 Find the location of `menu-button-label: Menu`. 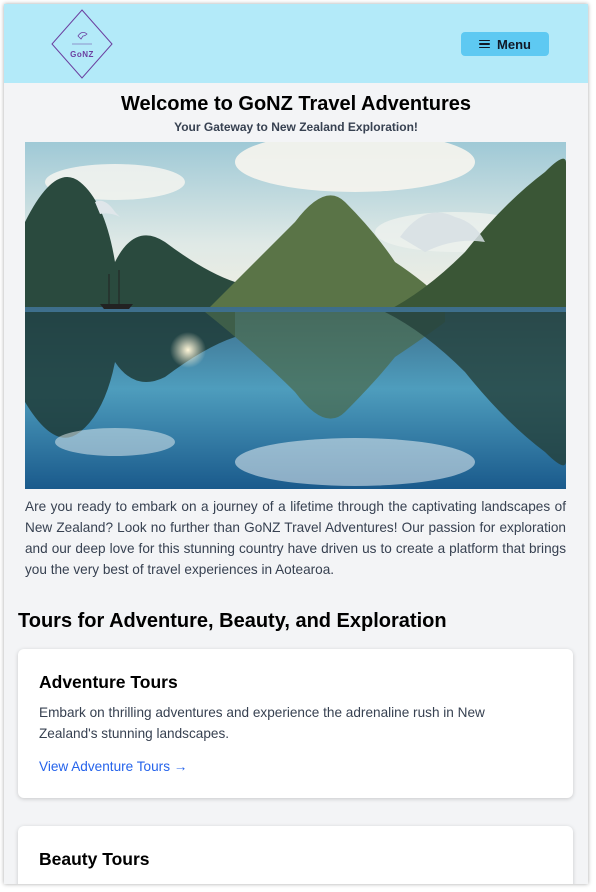

menu-button-label: Menu is located at coordinates (514, 44).